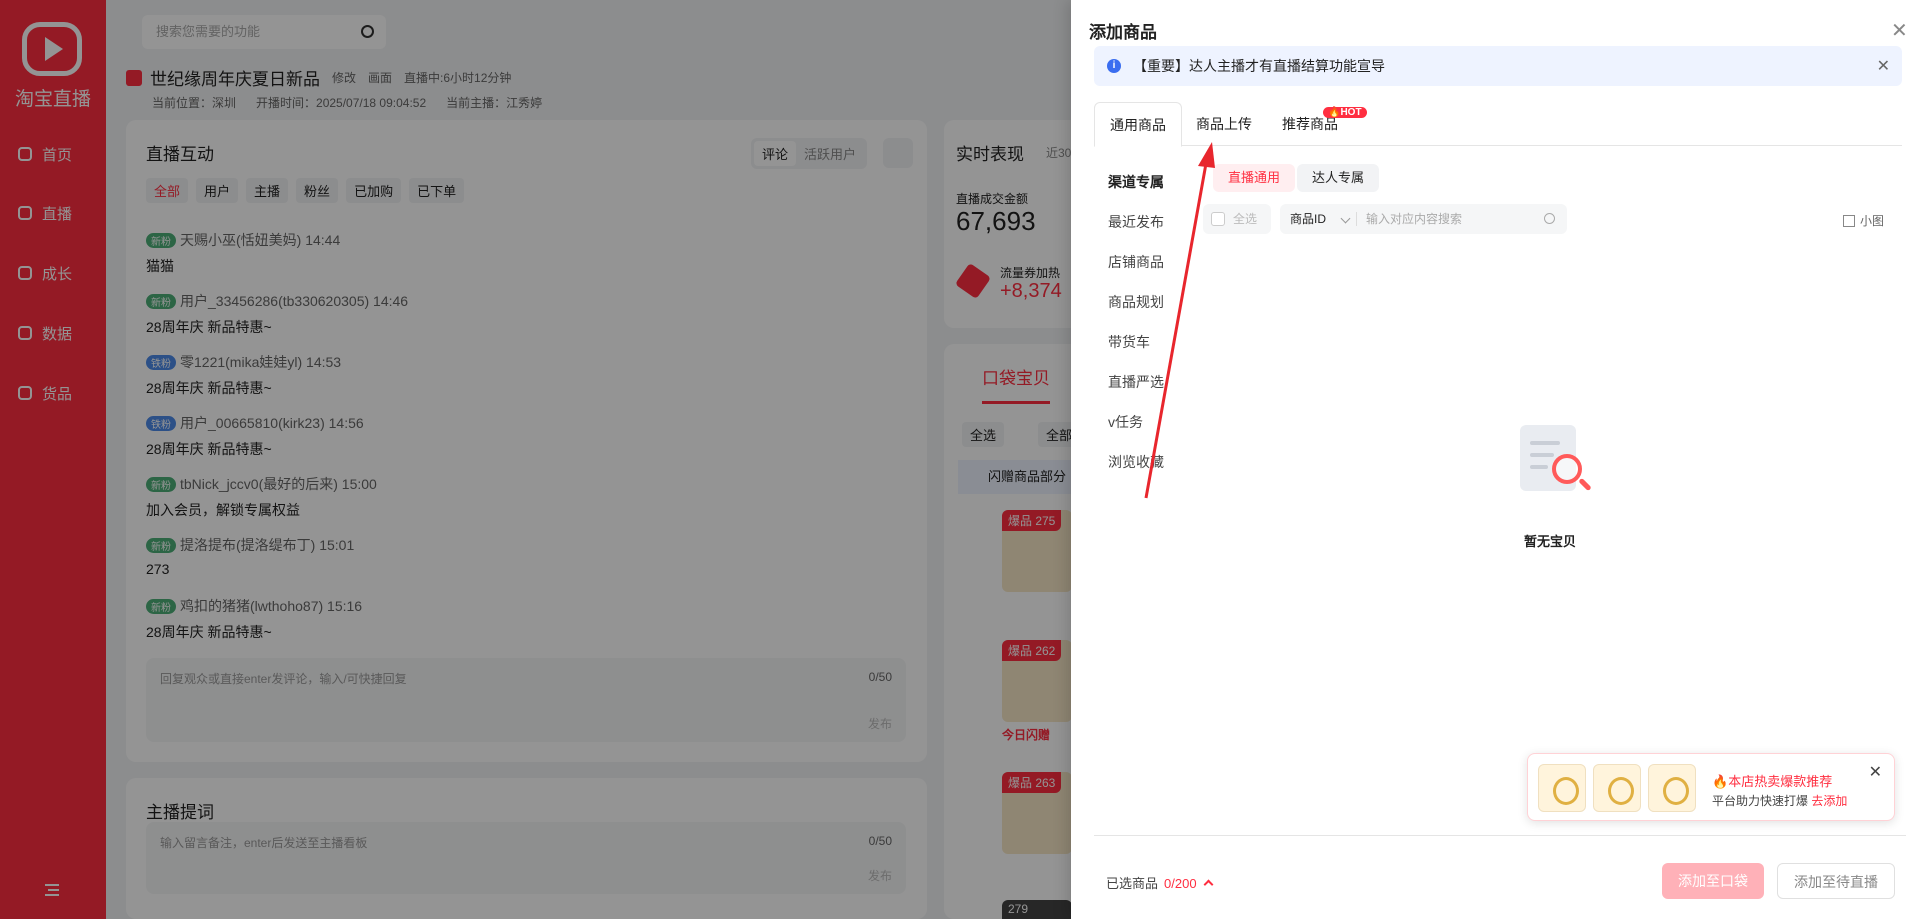 Image resolution: width=1920 pixels, height=919 pixels. What do you see at coordinates (1498, 66) in the screenshot?
I see `notice-banner: i 【重要】达人主播才有直播结算功能宣导 ✕` at bounding box center [1498, 66].